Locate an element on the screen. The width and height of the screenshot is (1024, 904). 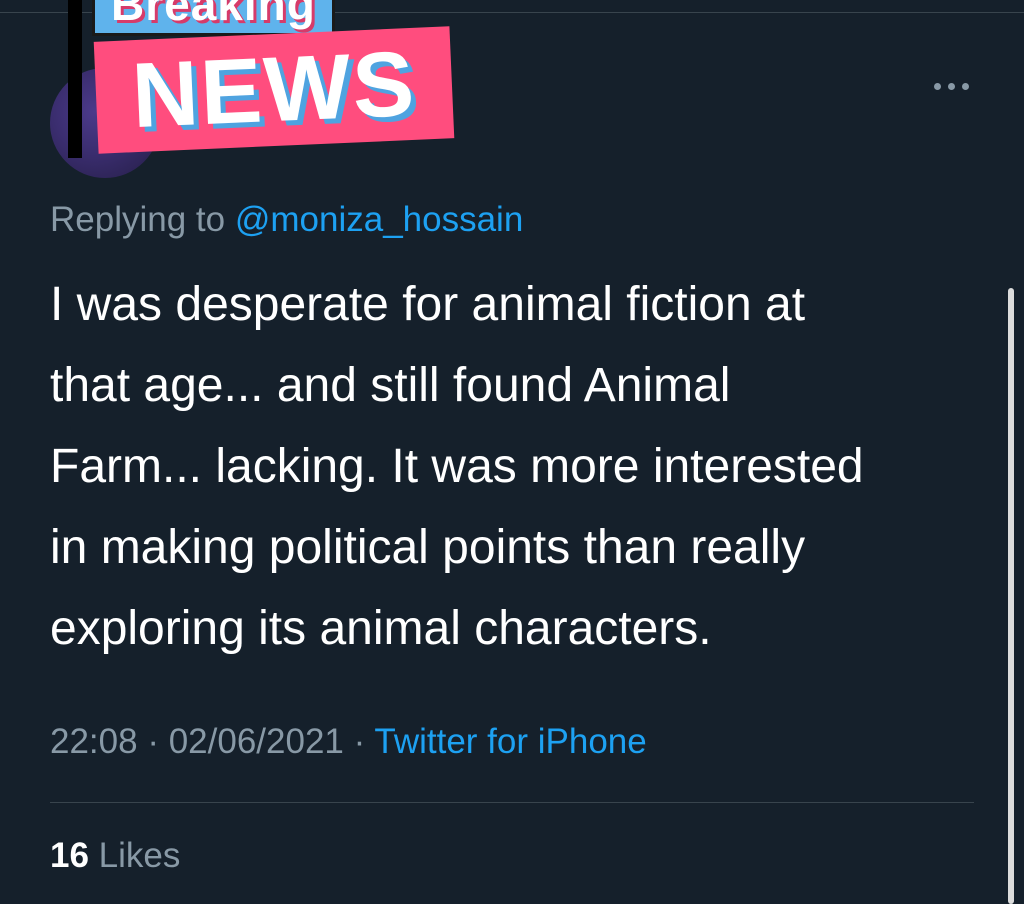
sticker-news-banner: NEWS is located at coordinates (274, 90).